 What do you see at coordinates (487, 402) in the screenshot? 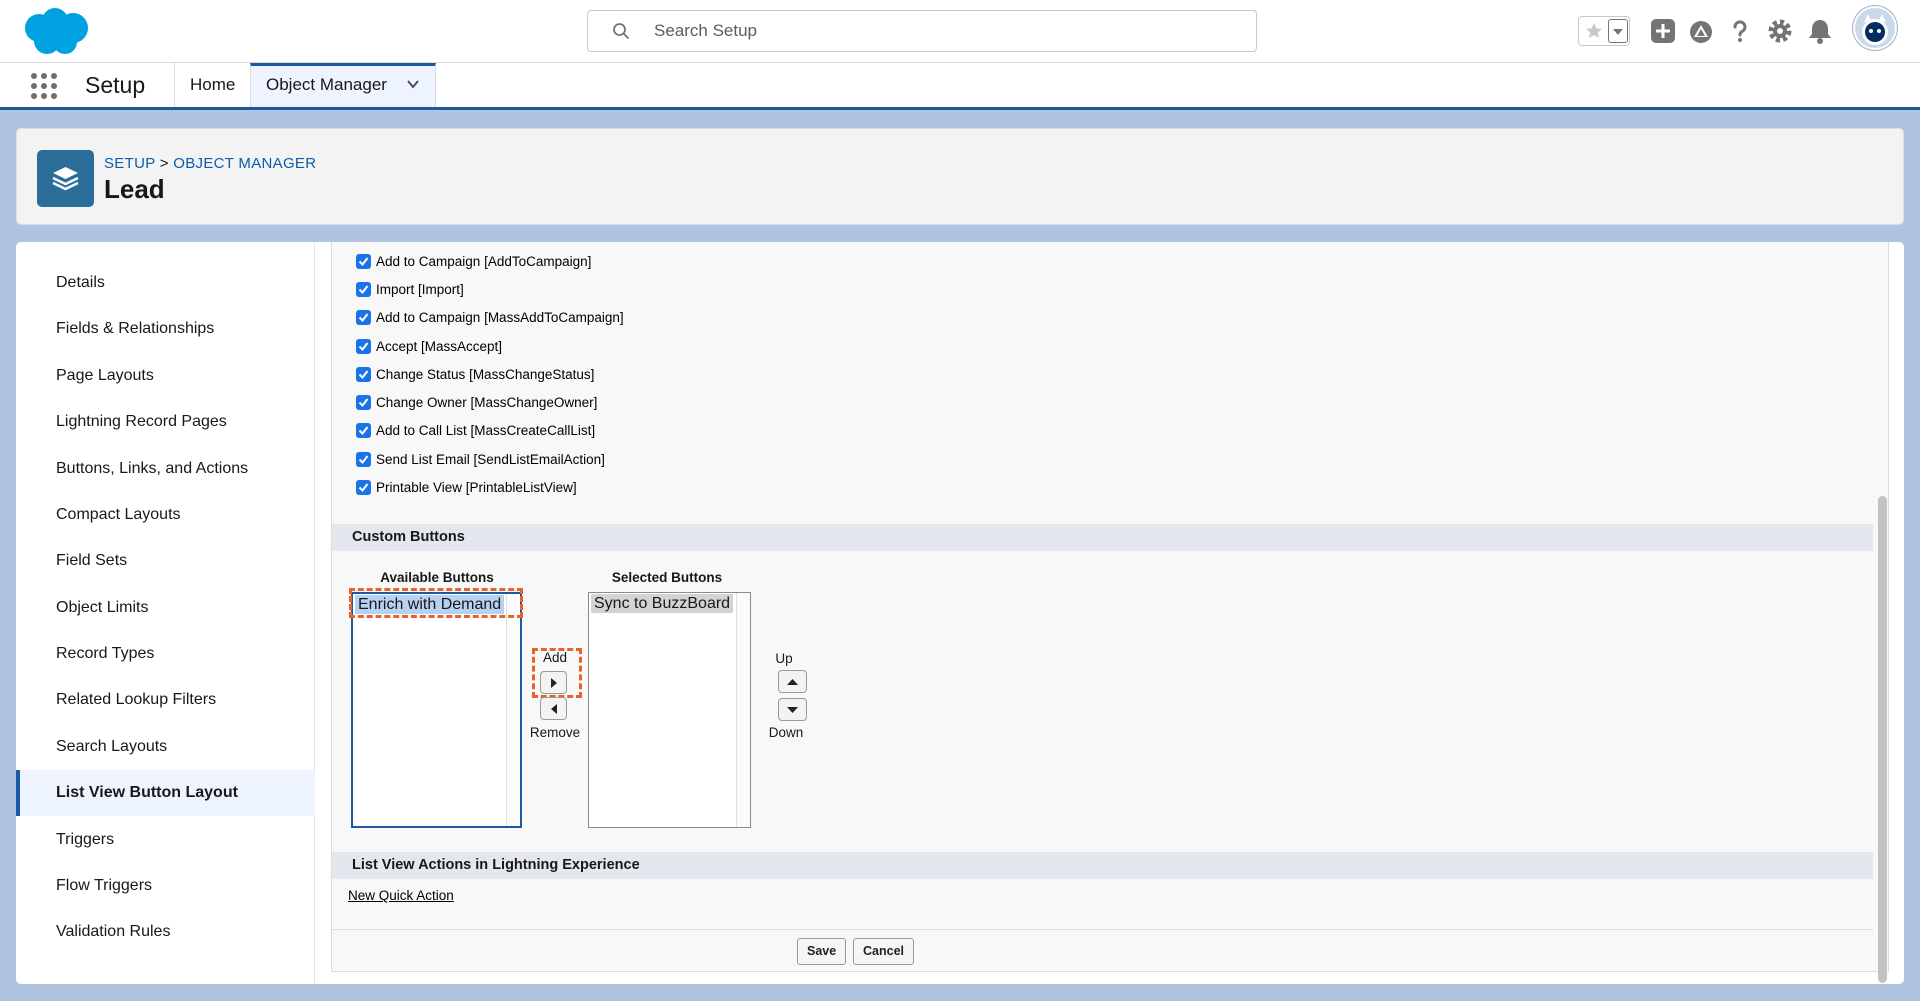
I see `checkbox-label: Change Owner [MassChangeOwner]` at bounding box center [487, 402].